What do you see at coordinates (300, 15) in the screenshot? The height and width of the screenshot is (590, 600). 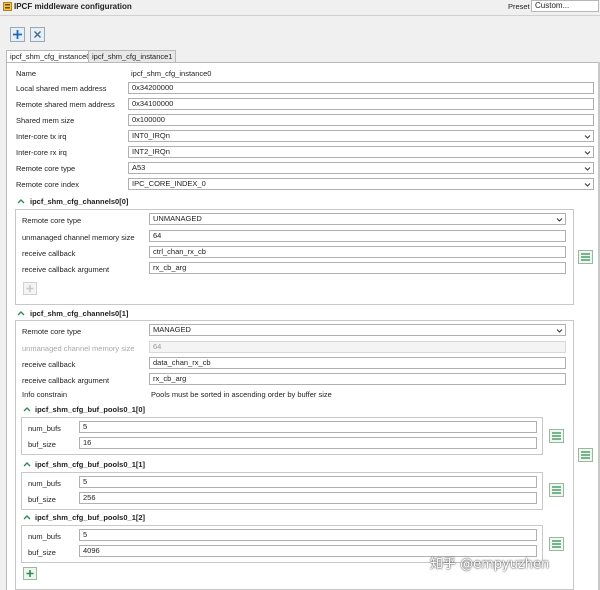 I see `title-divider` at bounding box center [300, 15].